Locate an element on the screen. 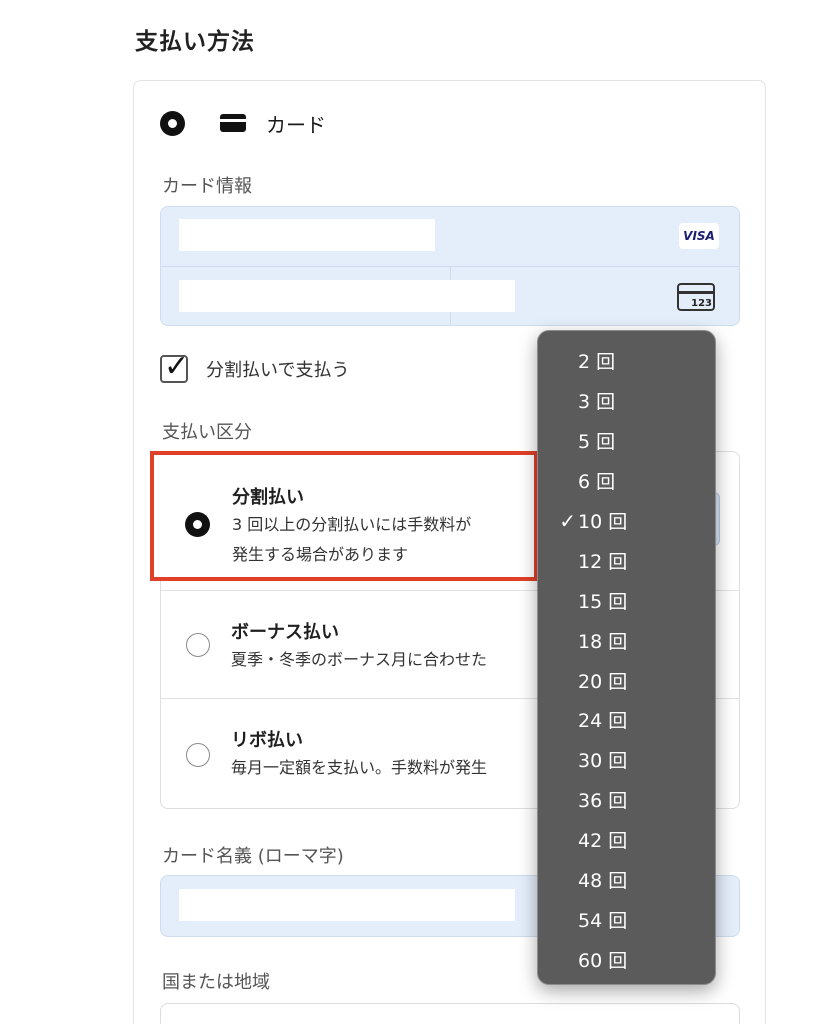 The height and width of the screenshot is (1024, 823). card-info-fields: VISA 123 is located at coordinates (450, 266).